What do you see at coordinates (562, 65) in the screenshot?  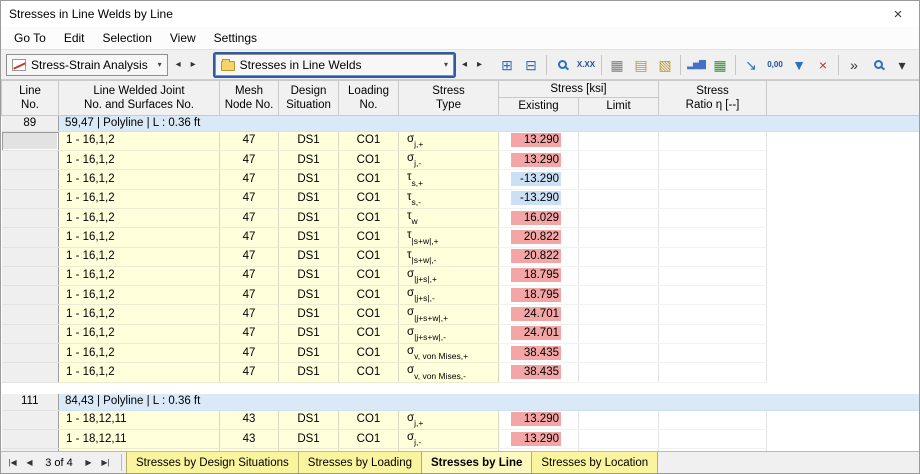 I see `view-values-button` at bounding box center [562, 65].